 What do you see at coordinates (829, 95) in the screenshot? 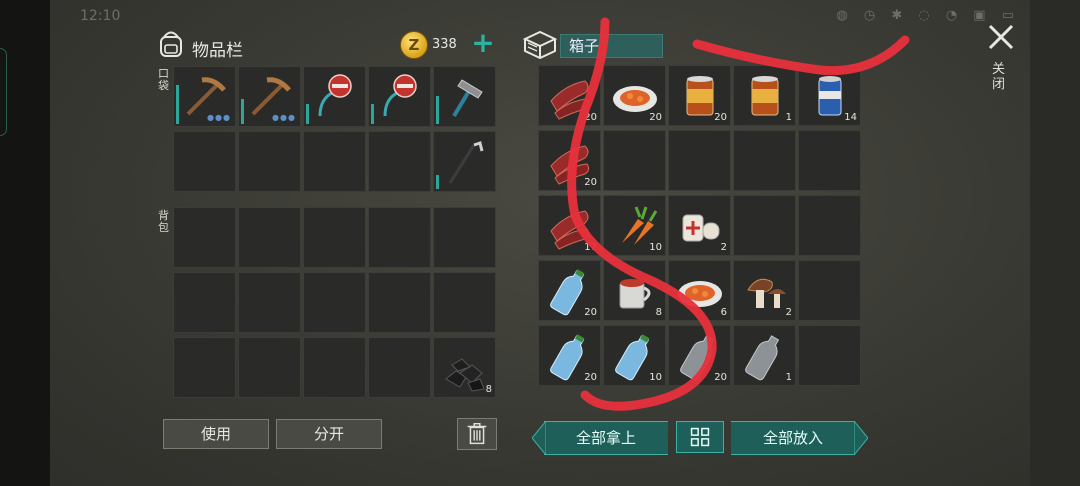
I see `box-slot: 14` at bounding box center [829, 95].